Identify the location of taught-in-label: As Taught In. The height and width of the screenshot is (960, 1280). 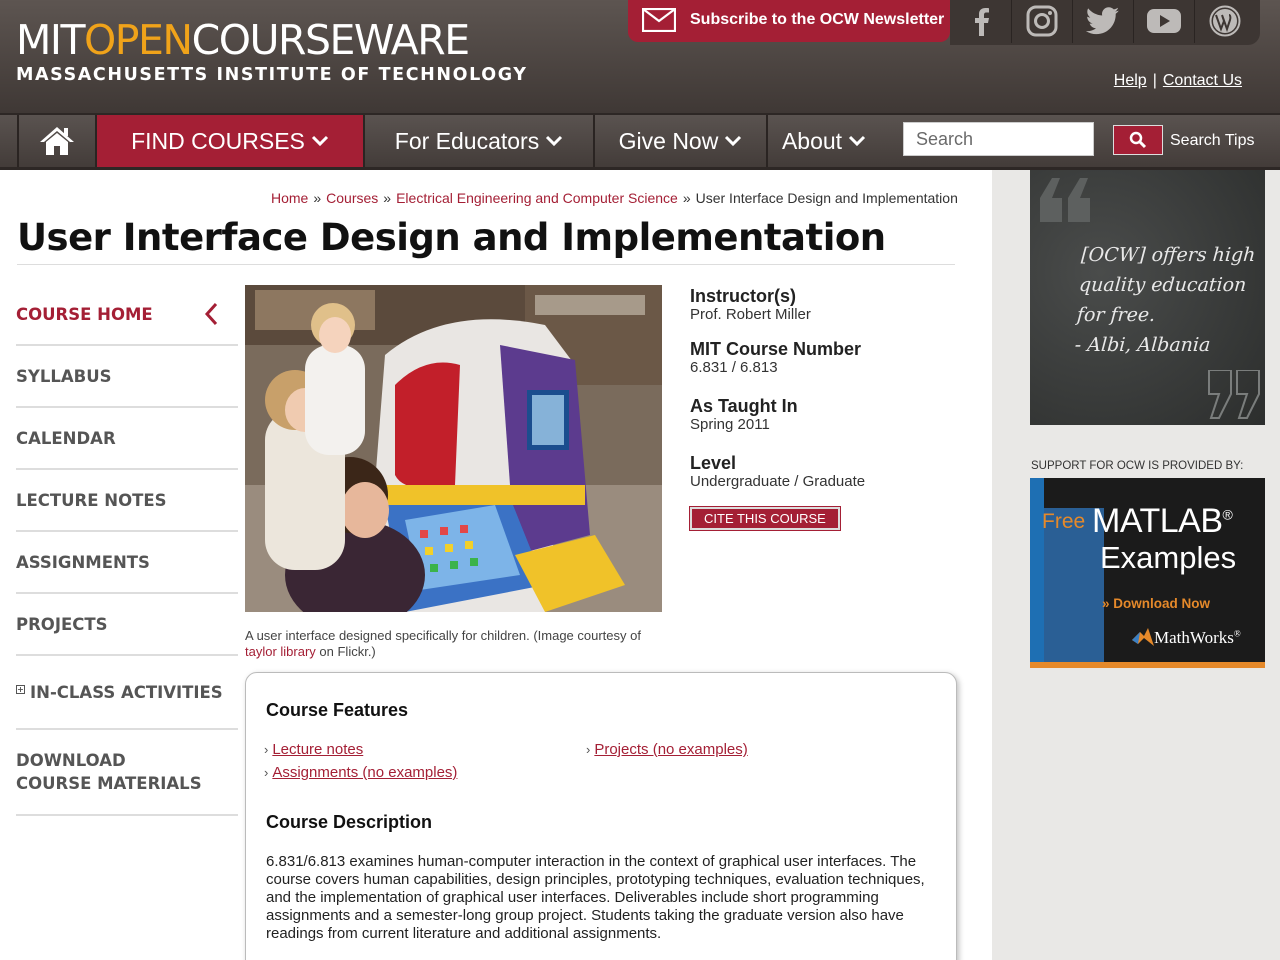
(744, 406).